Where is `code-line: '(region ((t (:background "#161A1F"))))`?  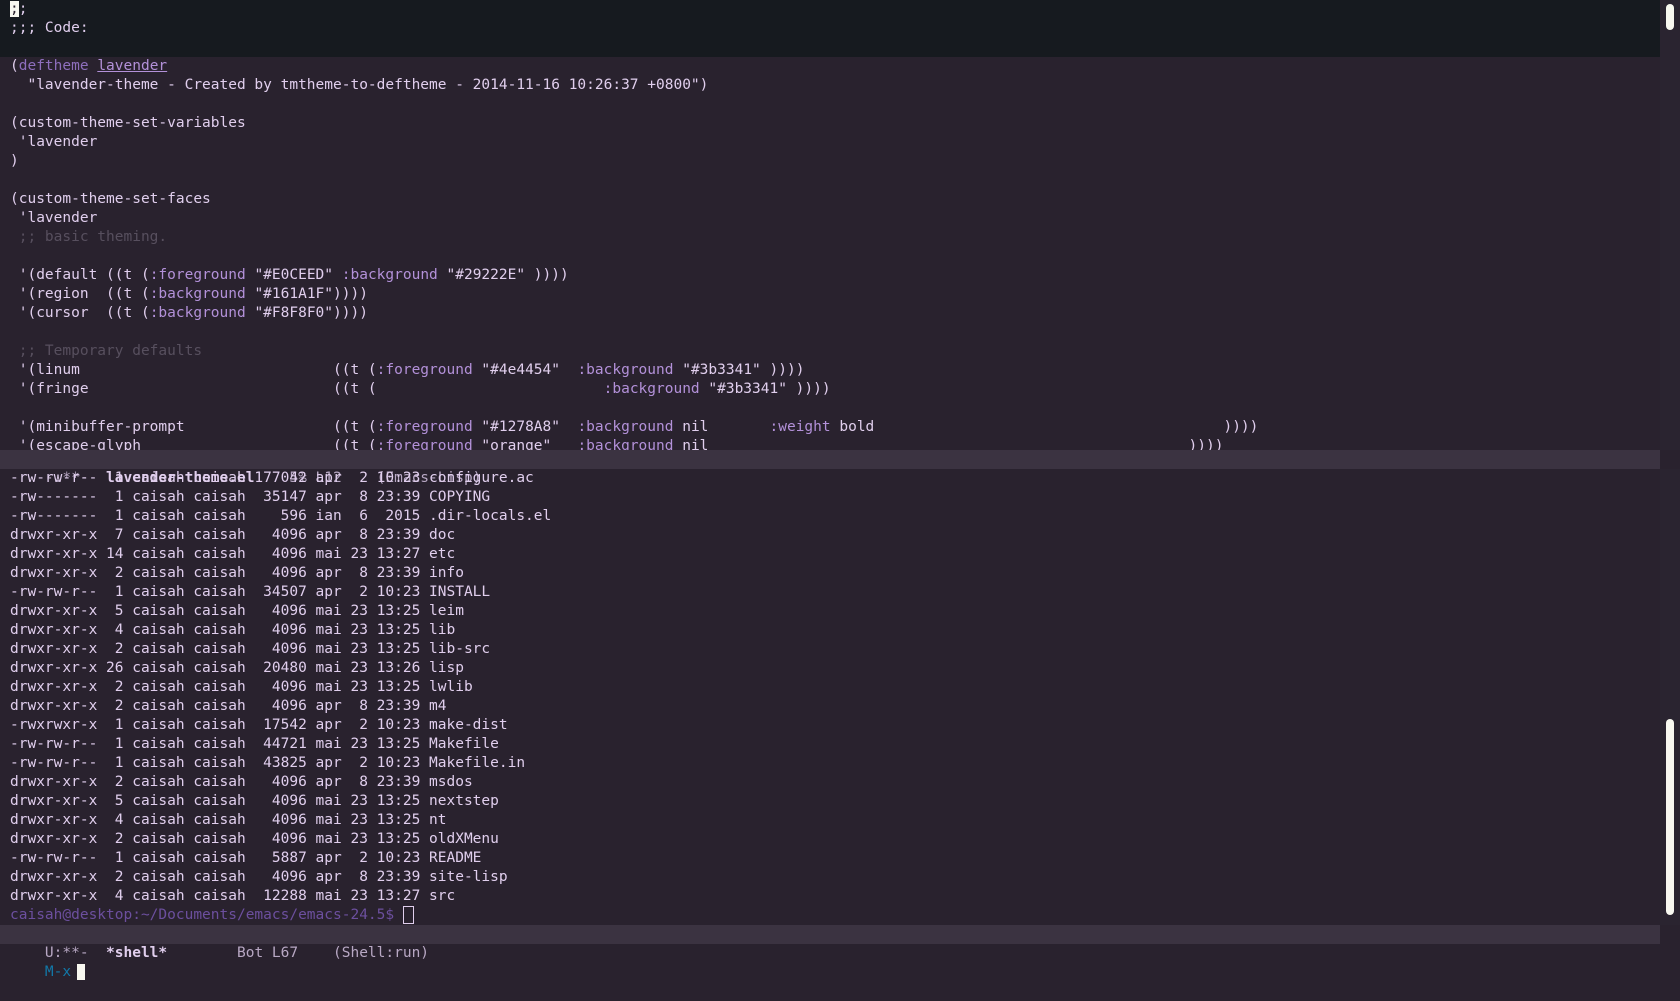
code-line: '(region ((t (:background "#161A1F")))) is located at coordinates (189, 294).